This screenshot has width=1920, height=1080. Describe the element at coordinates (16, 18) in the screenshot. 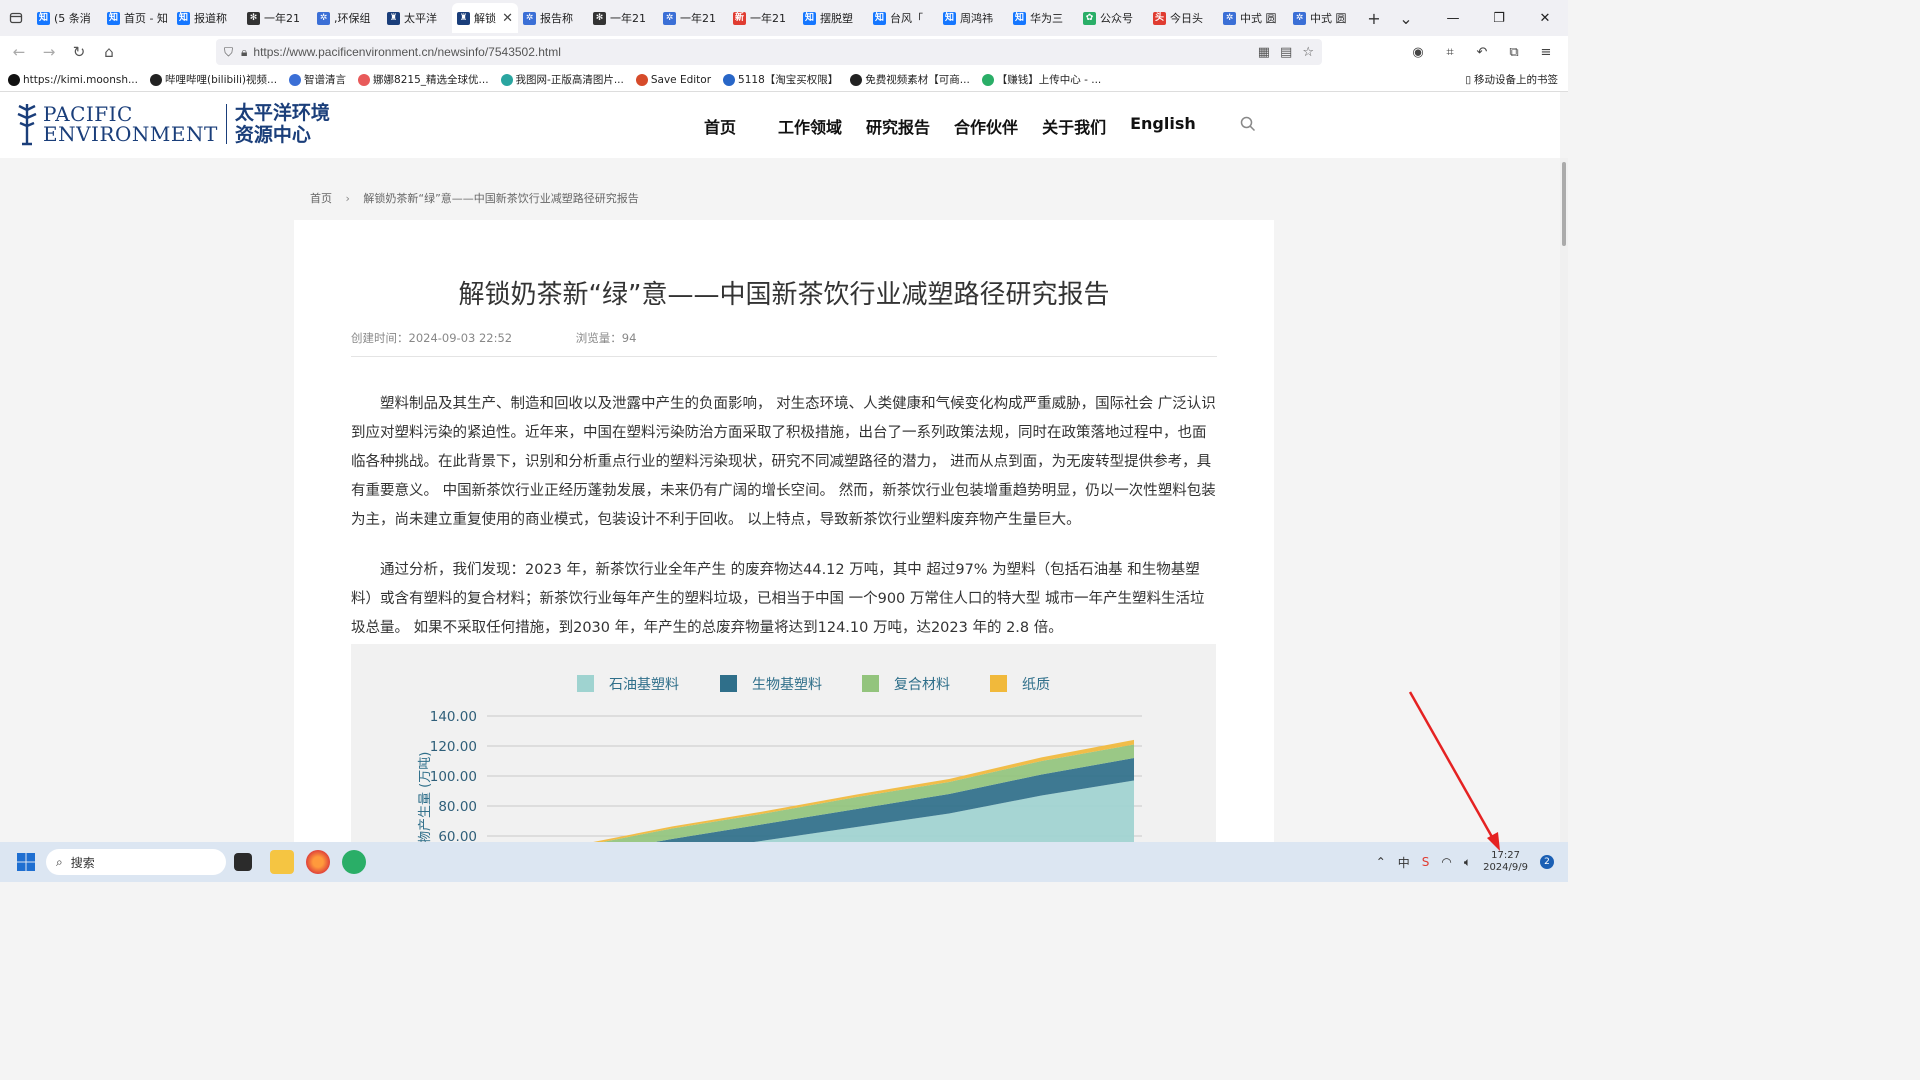

I see `tab-list-icon` at that location.